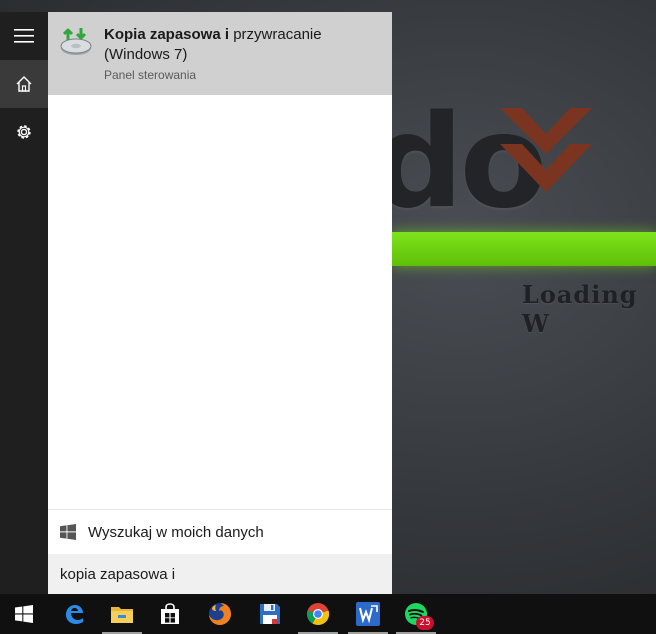 This screenshot has height=634, width=656. I want to click on home-icon, so click(24, 84).